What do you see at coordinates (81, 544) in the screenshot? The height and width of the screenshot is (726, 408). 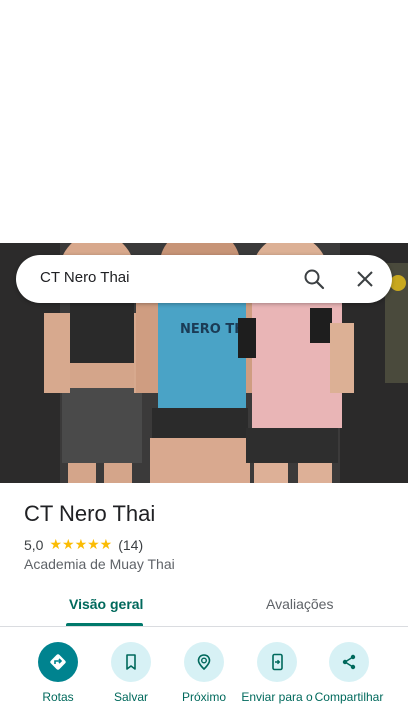 I see `star-rating-icon: ★★★★★` at bounding box center [81, 544].